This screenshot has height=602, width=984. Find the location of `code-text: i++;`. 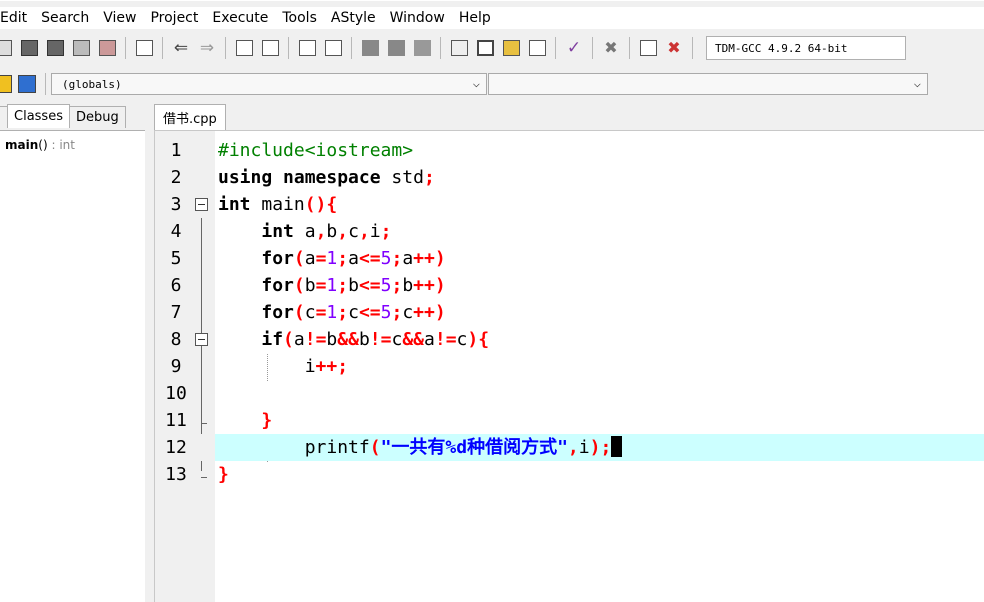

code-text: i++; is located at coordinates (283, 366).